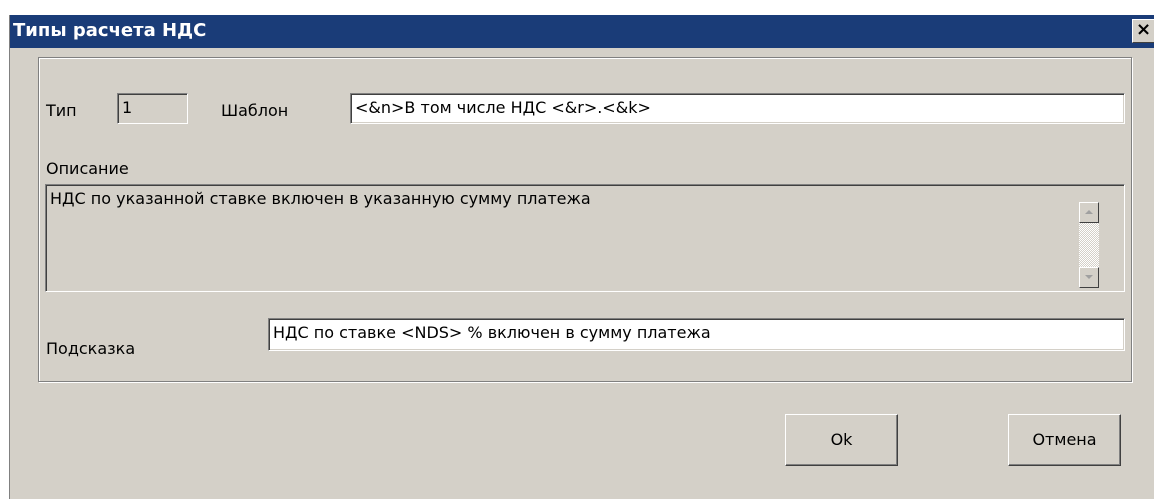  What do you see at coordinates (61, 110) in the screenshot?
I see `type-label: Тип` at bounding box center [61, 110].